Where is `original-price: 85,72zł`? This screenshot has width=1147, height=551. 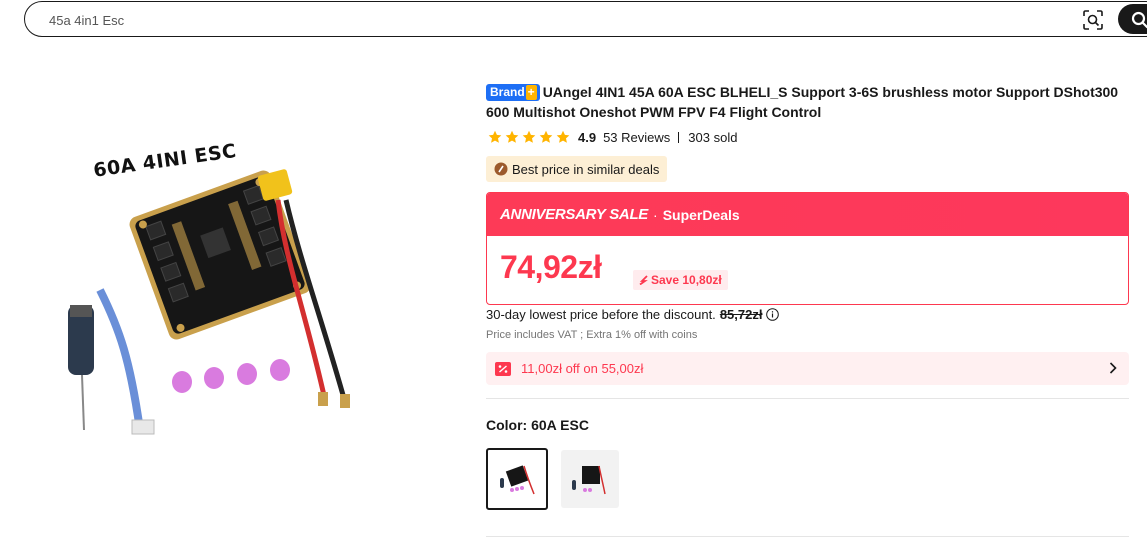
original-price: 85,72zł is located at coordinates (741, 314).